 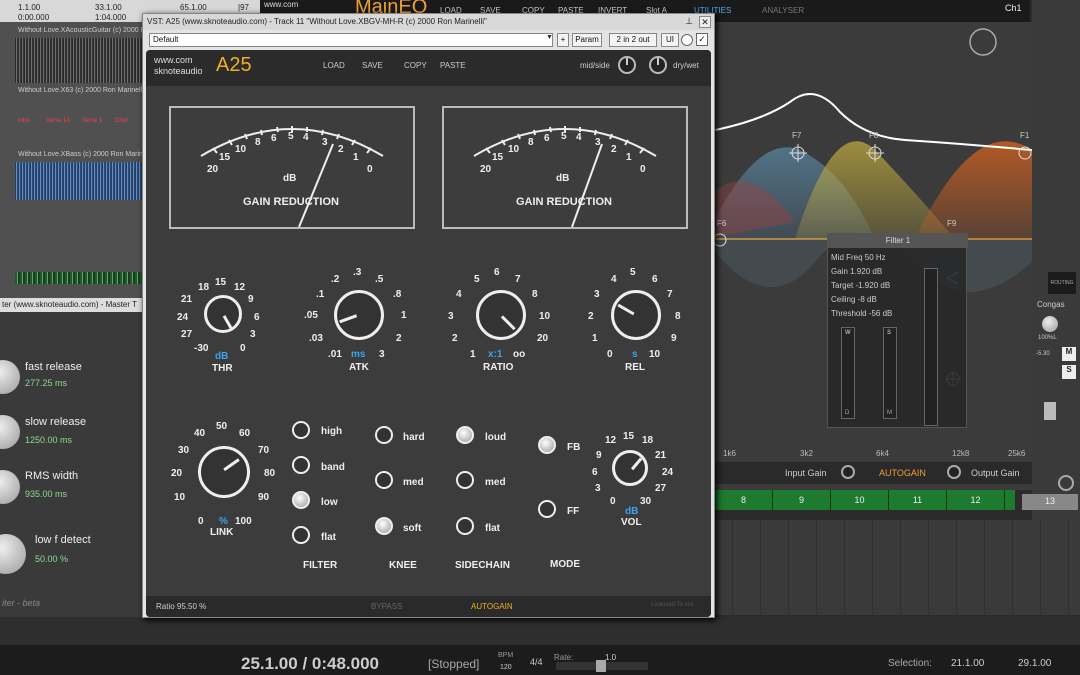 I want to click on marker: Verse 1A, so click(x=58, y=121).